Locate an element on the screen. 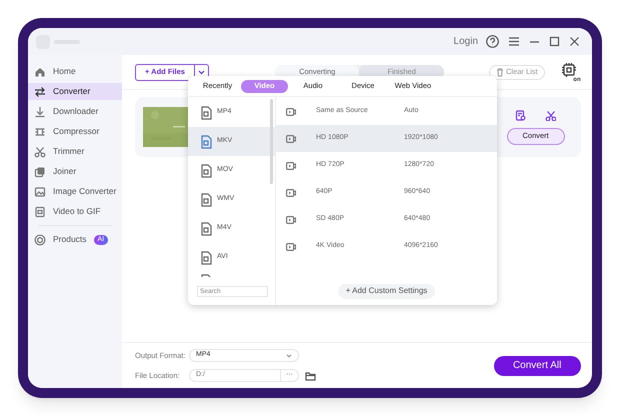  sidebar-item: Joiner is located at coordinates (75, 171).